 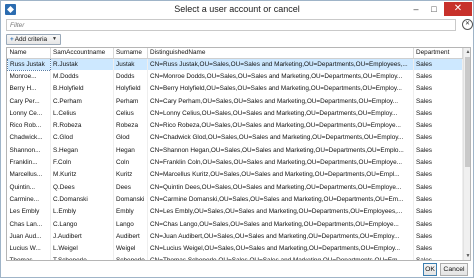 I want to click on cell-samaccountname: F.Coln, so click(x=82, y=162).